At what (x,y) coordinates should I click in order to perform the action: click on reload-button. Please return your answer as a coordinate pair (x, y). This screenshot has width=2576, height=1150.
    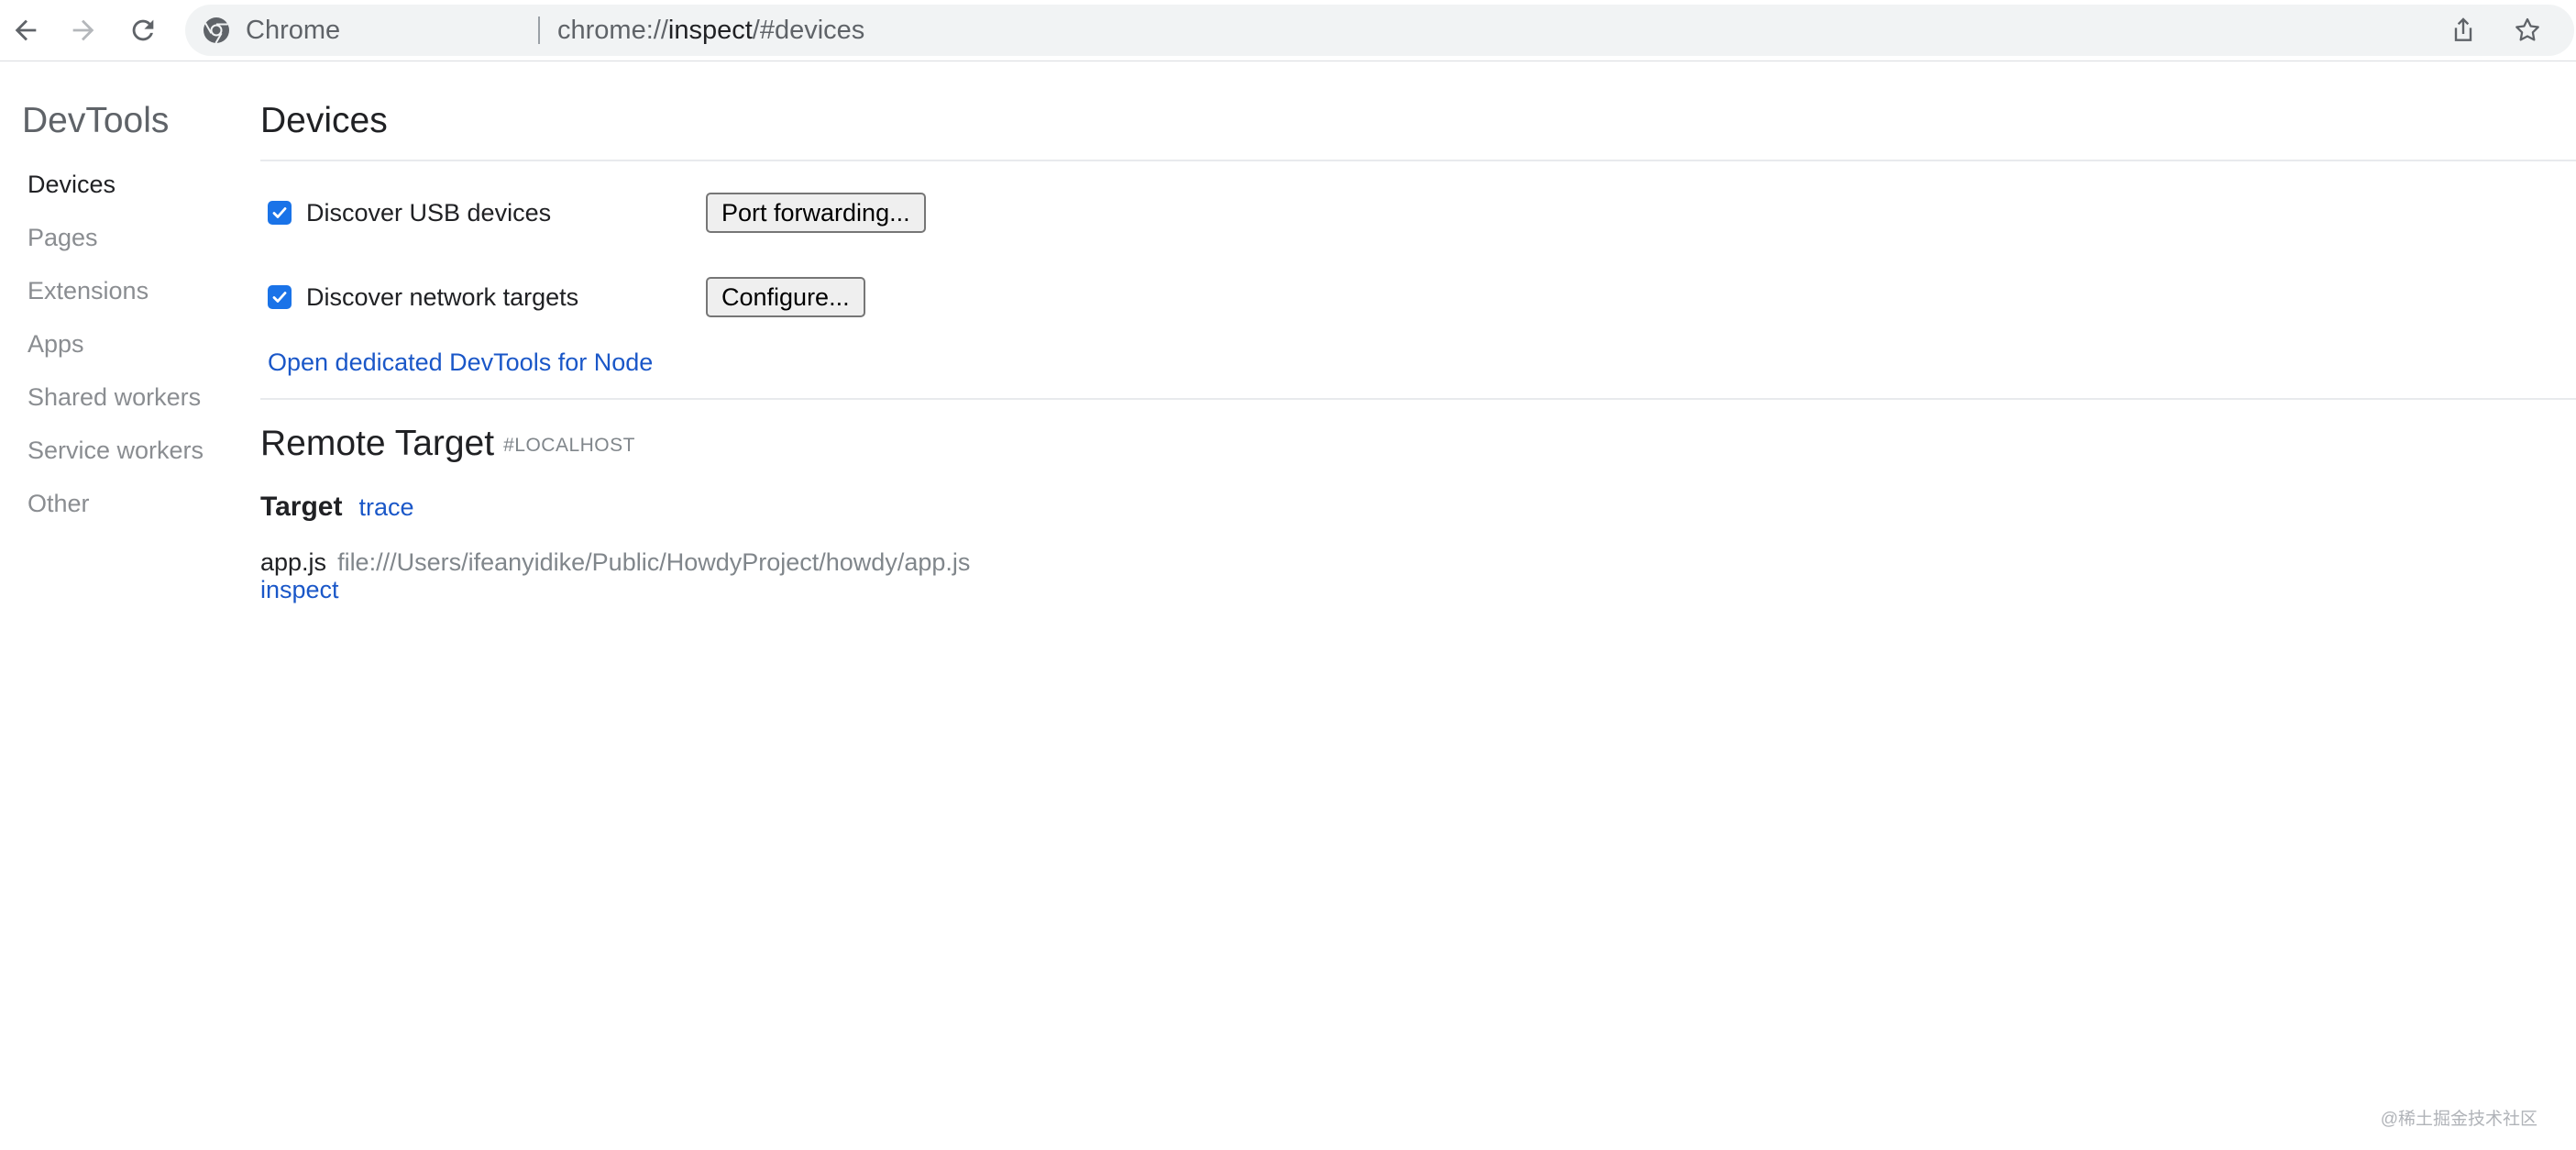
    Looking at the image, I should click on (143, 30).